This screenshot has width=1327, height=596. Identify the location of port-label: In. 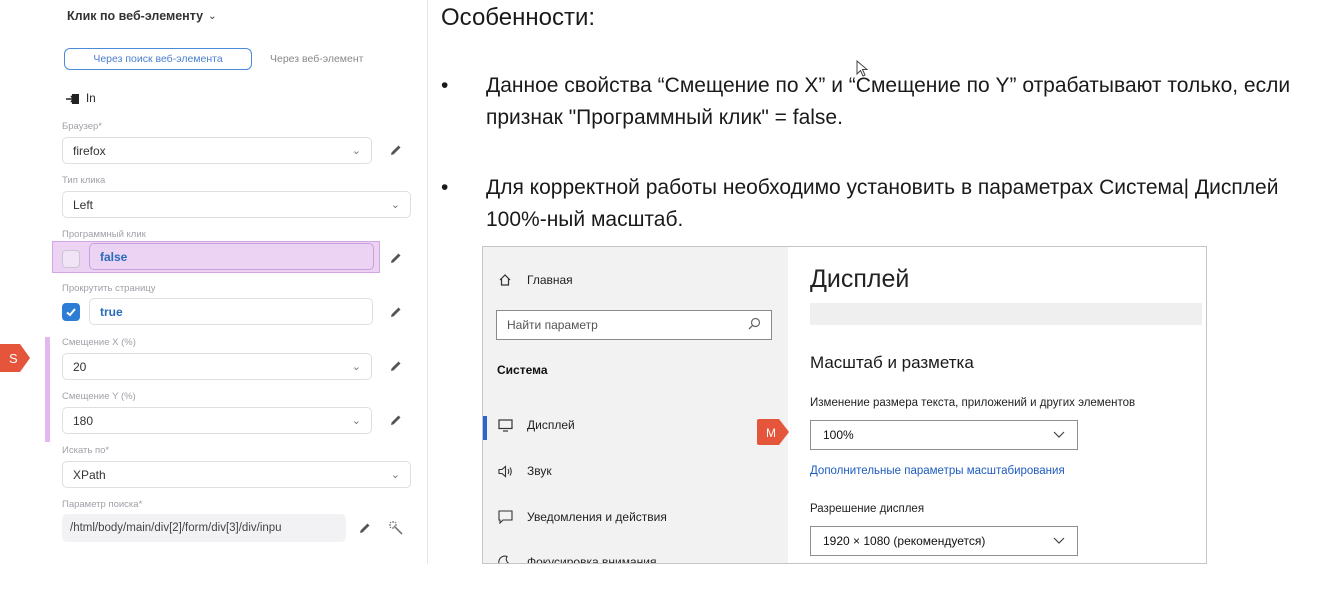
(91, 99).